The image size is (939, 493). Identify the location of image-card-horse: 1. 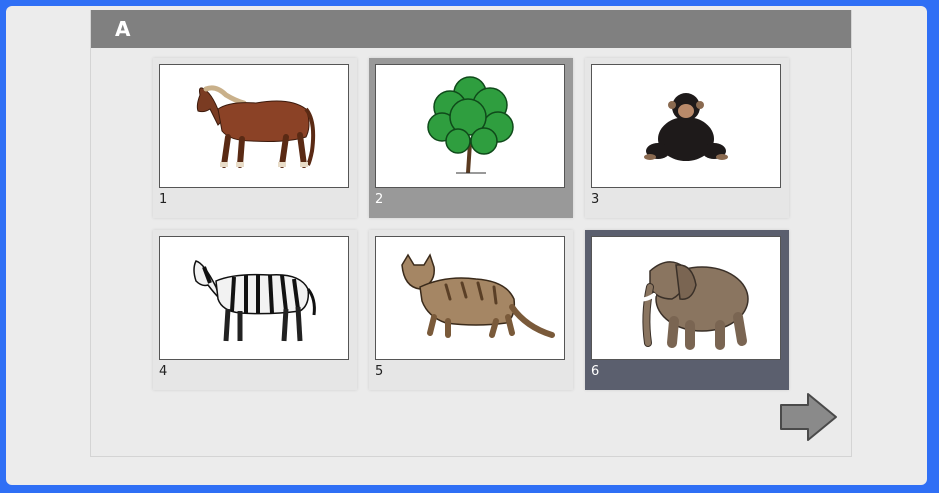
(255, 138).